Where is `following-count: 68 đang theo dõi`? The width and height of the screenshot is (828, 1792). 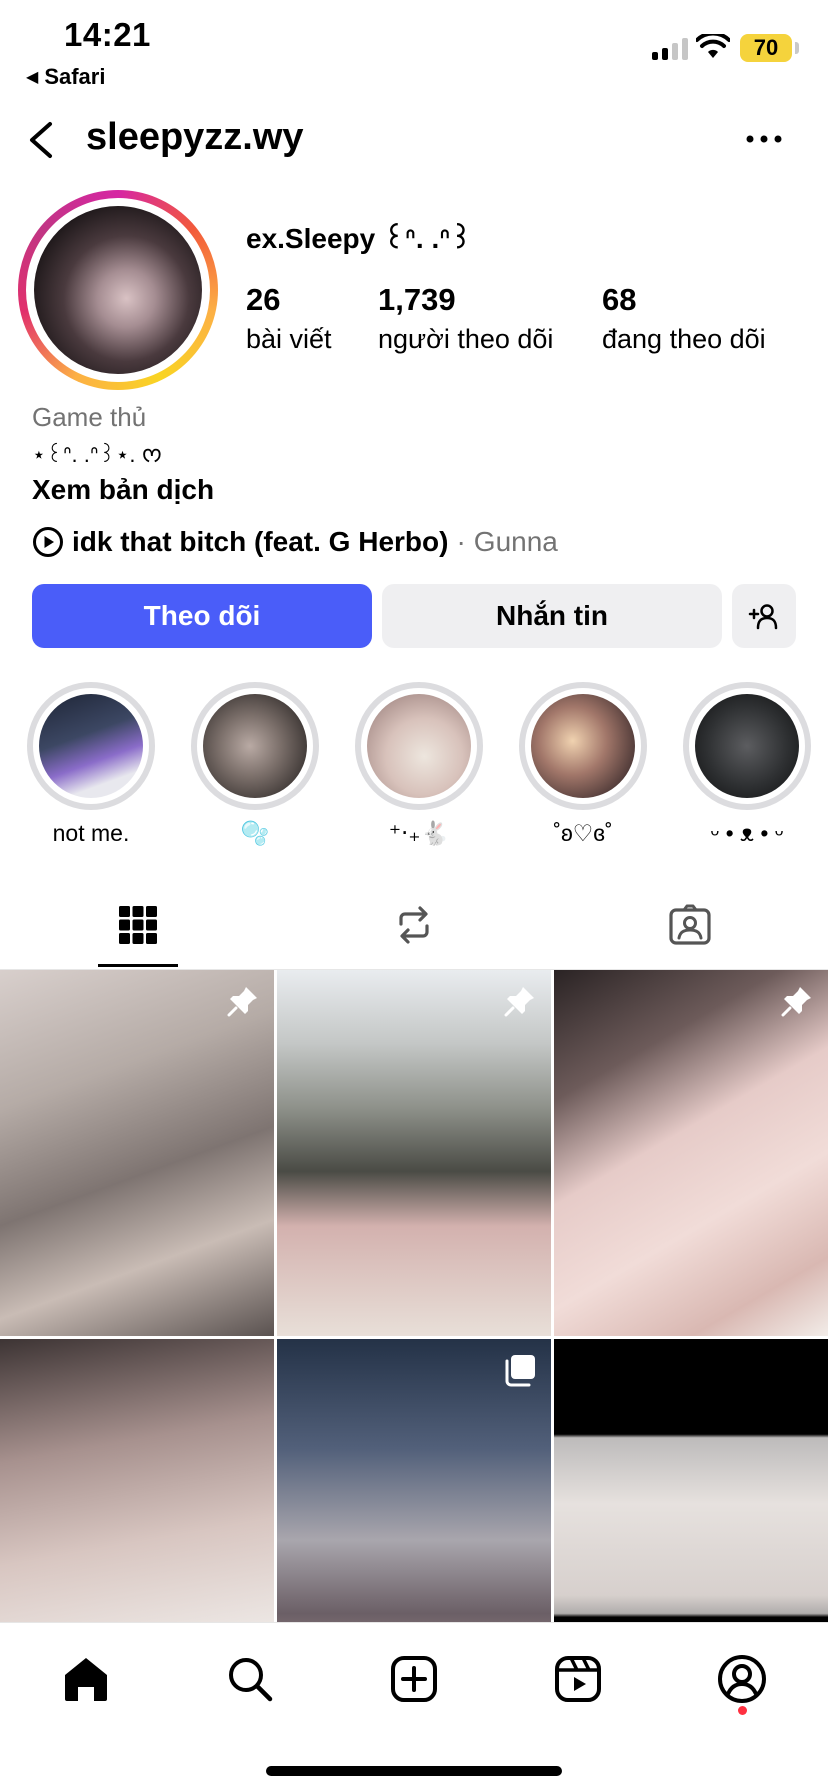 following-count: 68 đang theo dõi is located at coordinates (684, 318).